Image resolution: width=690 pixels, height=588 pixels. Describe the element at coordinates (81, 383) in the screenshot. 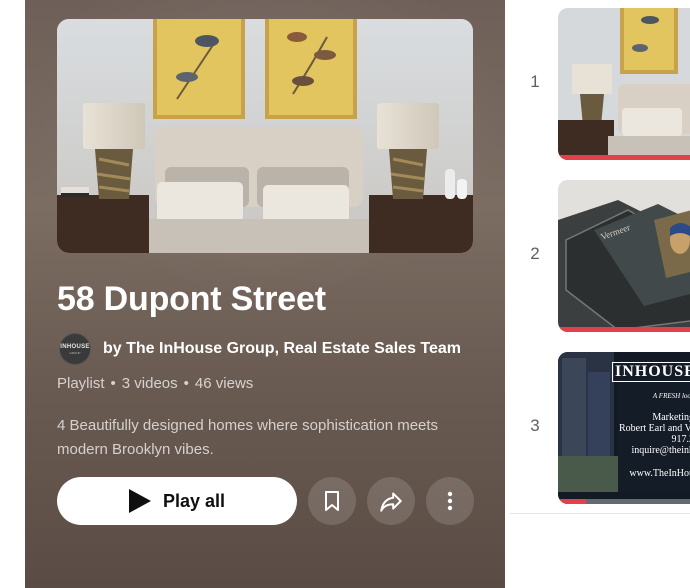

I see `playlist-type-label: Playlist` at that location.